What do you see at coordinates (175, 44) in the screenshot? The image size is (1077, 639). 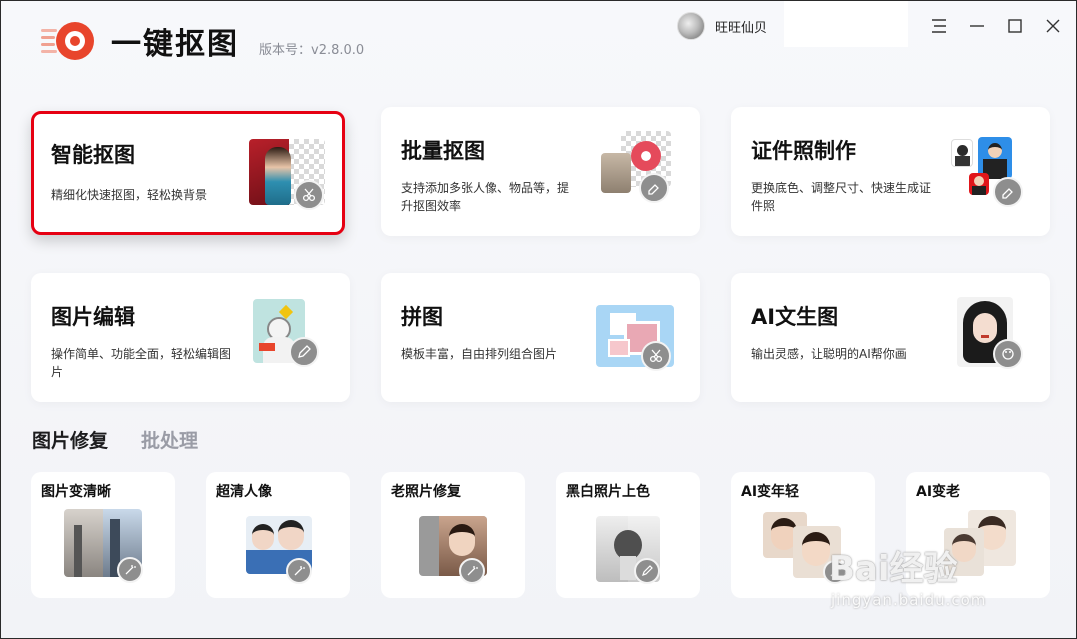 I see `app-title: 一键抠图` at bounding box center [175, 44].